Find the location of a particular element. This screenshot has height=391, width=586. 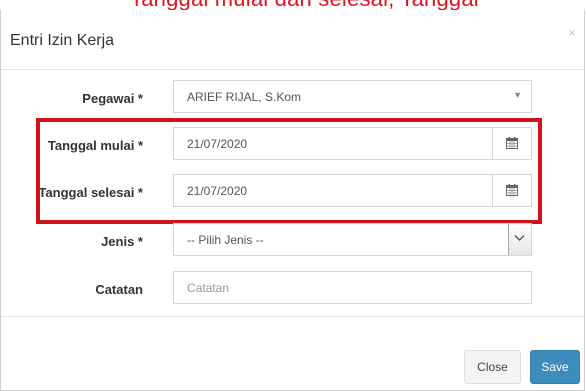

pegawai-label: Pegawai * is located at coordinates (112, 98).